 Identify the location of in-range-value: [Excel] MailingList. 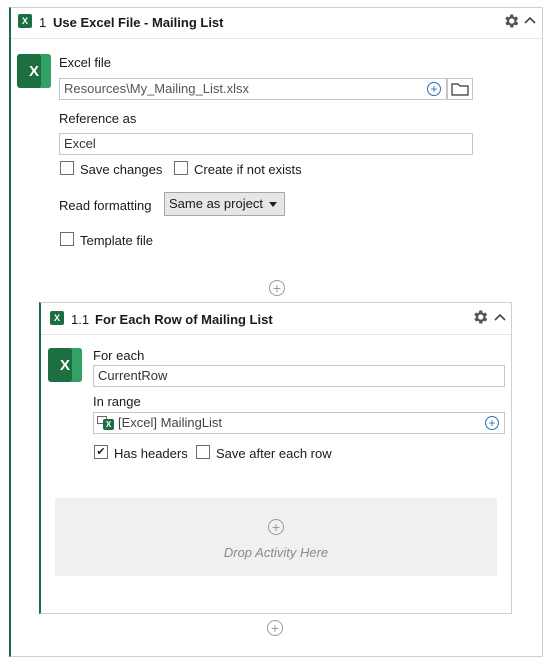
(170, 422).